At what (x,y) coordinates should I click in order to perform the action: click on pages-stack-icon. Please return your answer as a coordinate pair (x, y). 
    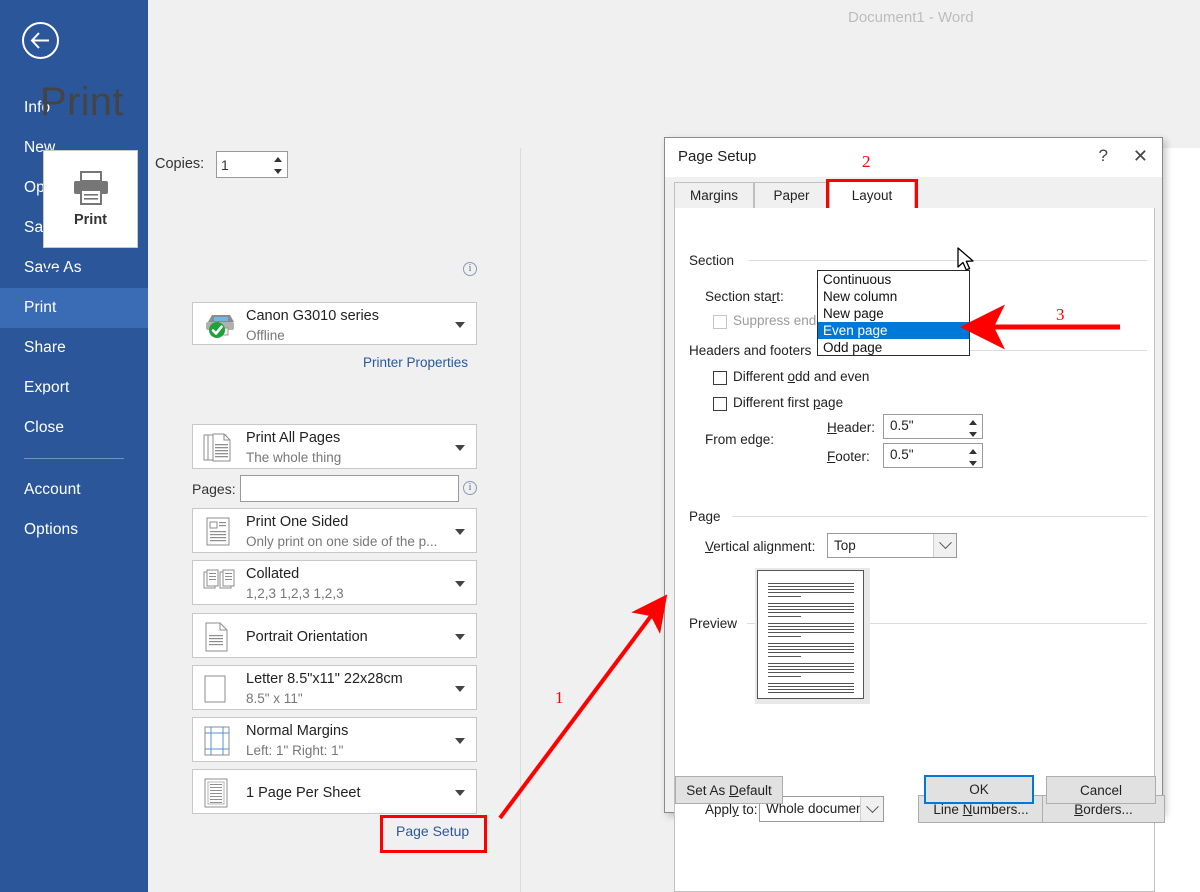
    Looking at the image, I should click on (218, 450).